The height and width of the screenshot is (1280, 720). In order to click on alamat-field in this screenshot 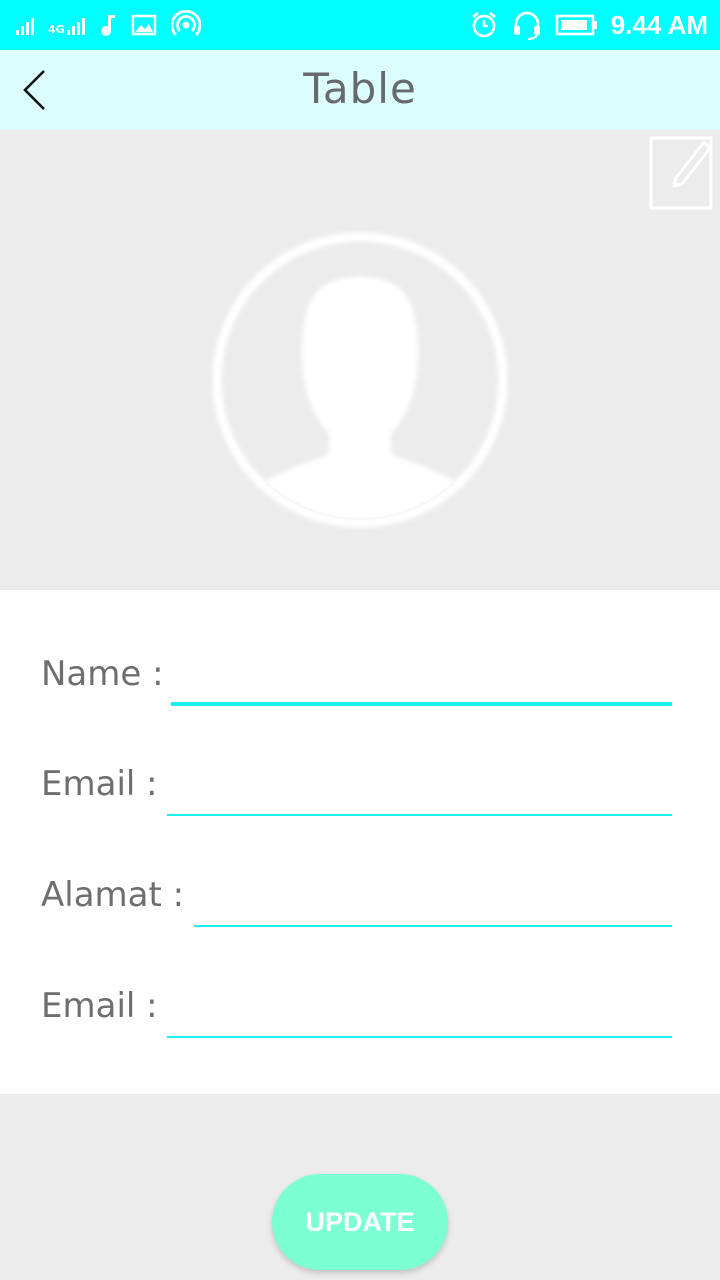, I will do `click(433, 905)`.